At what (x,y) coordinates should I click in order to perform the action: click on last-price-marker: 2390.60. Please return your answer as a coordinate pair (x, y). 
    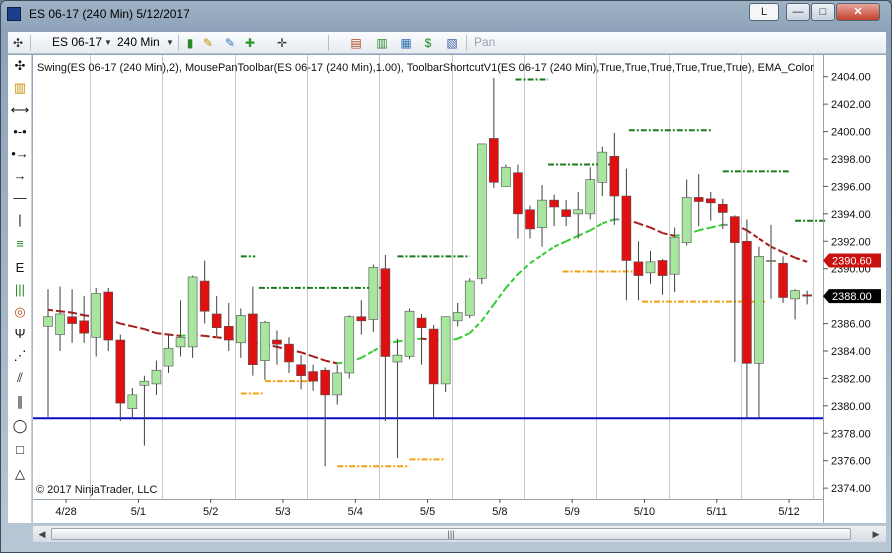
    Looking at the image, I should click on (852, 260).